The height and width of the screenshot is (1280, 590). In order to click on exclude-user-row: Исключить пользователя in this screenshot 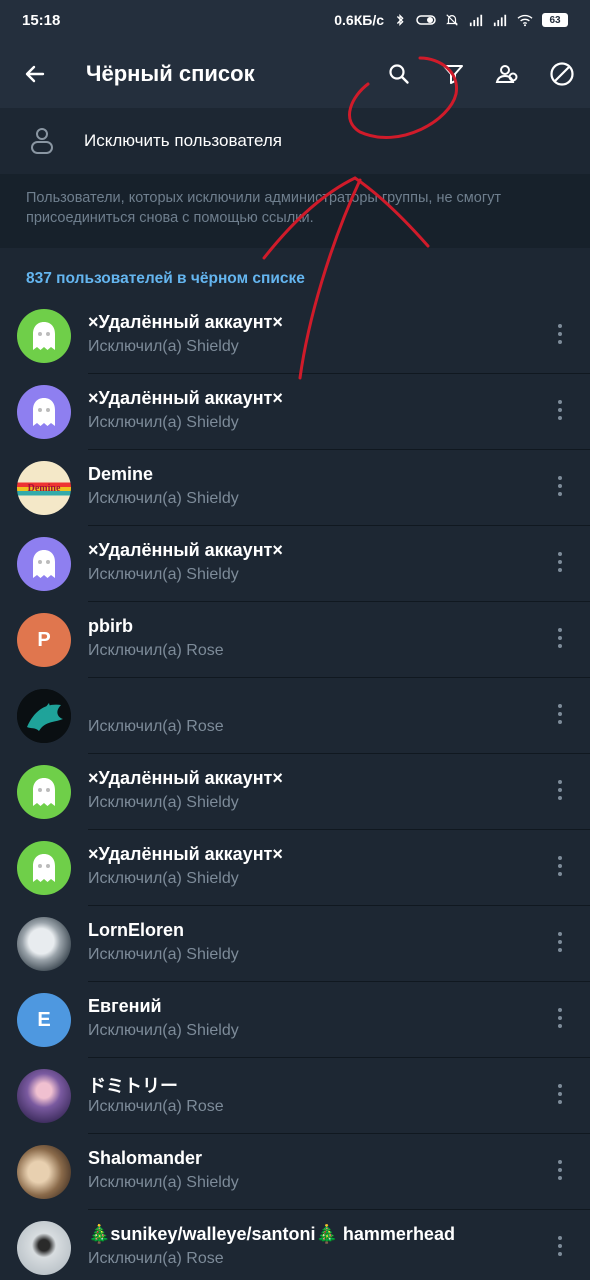, I will do `click(295, 141)`.